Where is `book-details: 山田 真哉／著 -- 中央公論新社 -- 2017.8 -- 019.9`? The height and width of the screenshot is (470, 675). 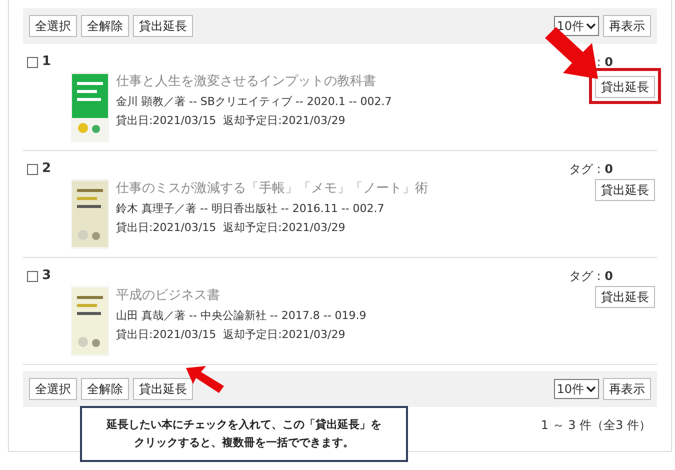
book-details: 山田 真哉／著 -- 中央公論新社 -- 2017.8 -- 019.9 is located at coordinates (241, 316).